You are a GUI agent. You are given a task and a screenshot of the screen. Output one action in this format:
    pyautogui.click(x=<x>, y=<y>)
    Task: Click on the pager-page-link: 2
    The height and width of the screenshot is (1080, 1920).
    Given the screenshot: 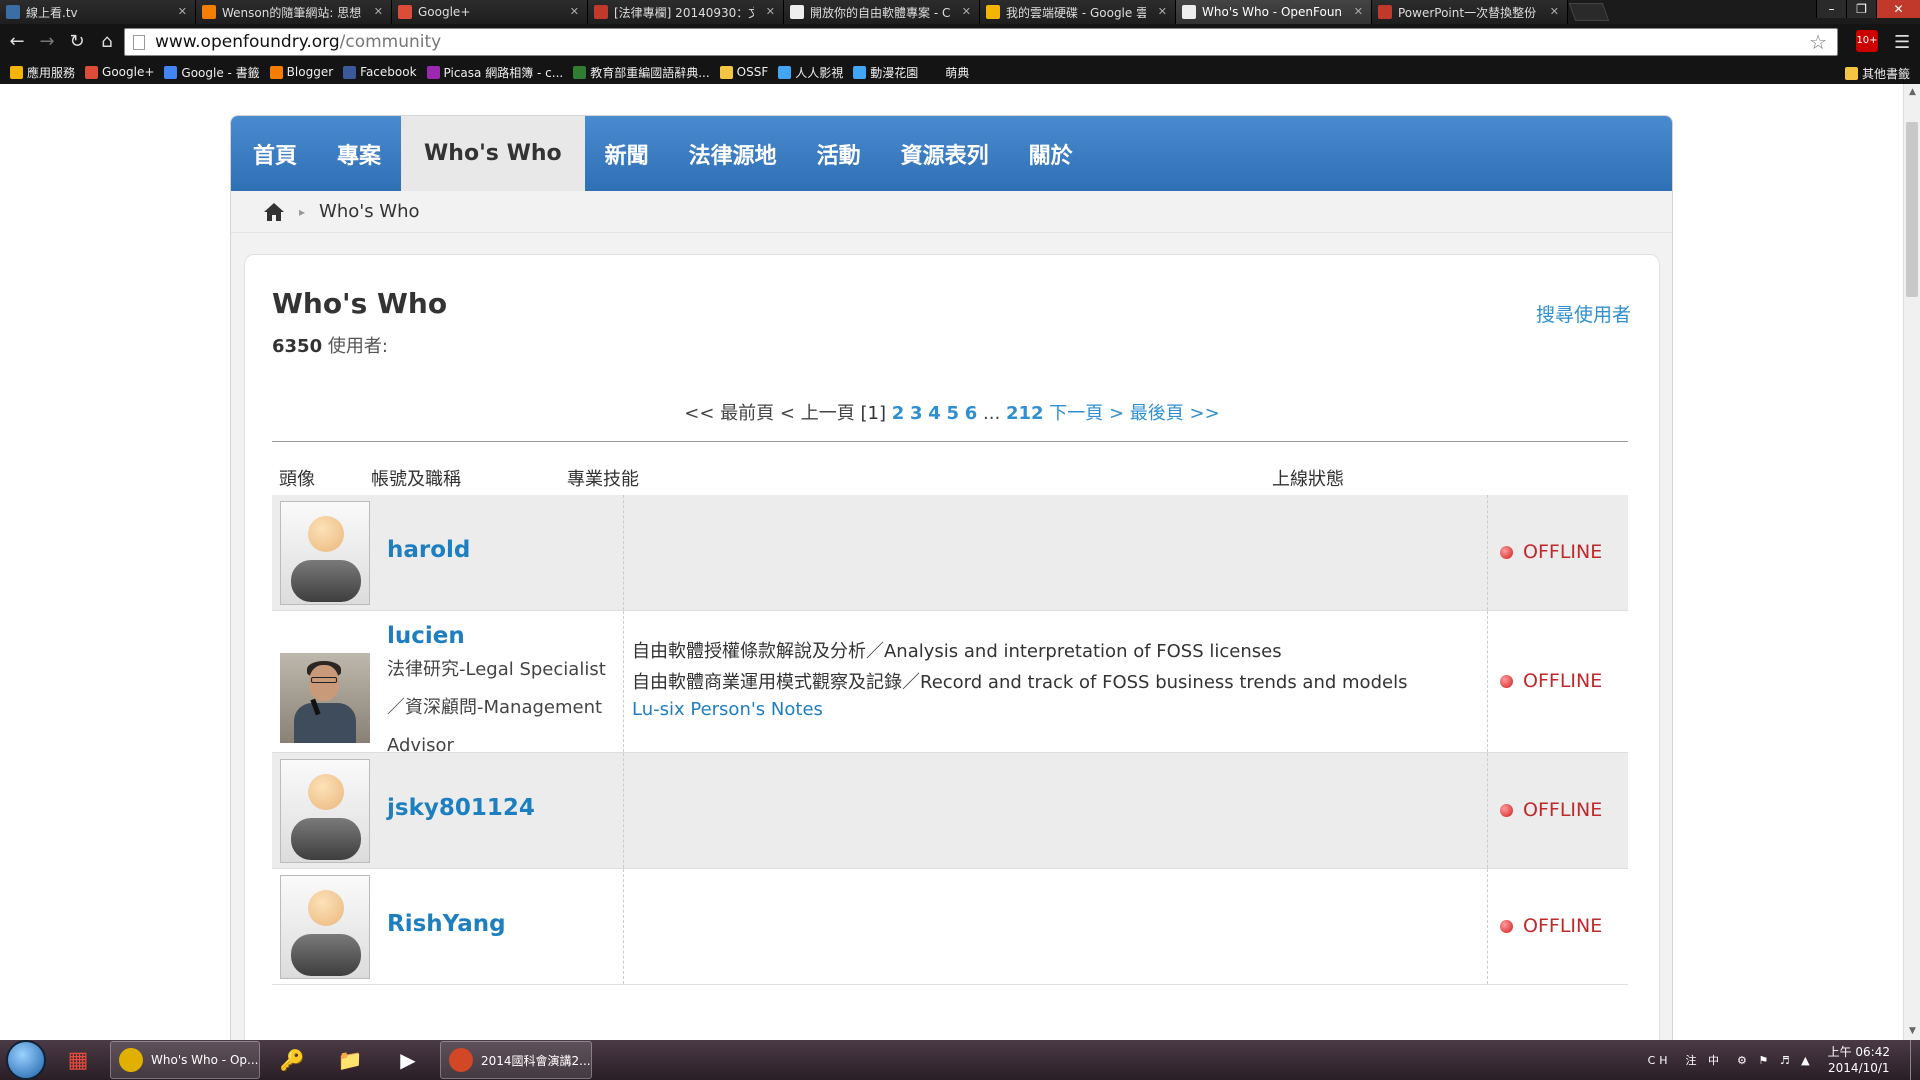 What is the action you would take?
    pyautogui.click(x=898, y=413)
    